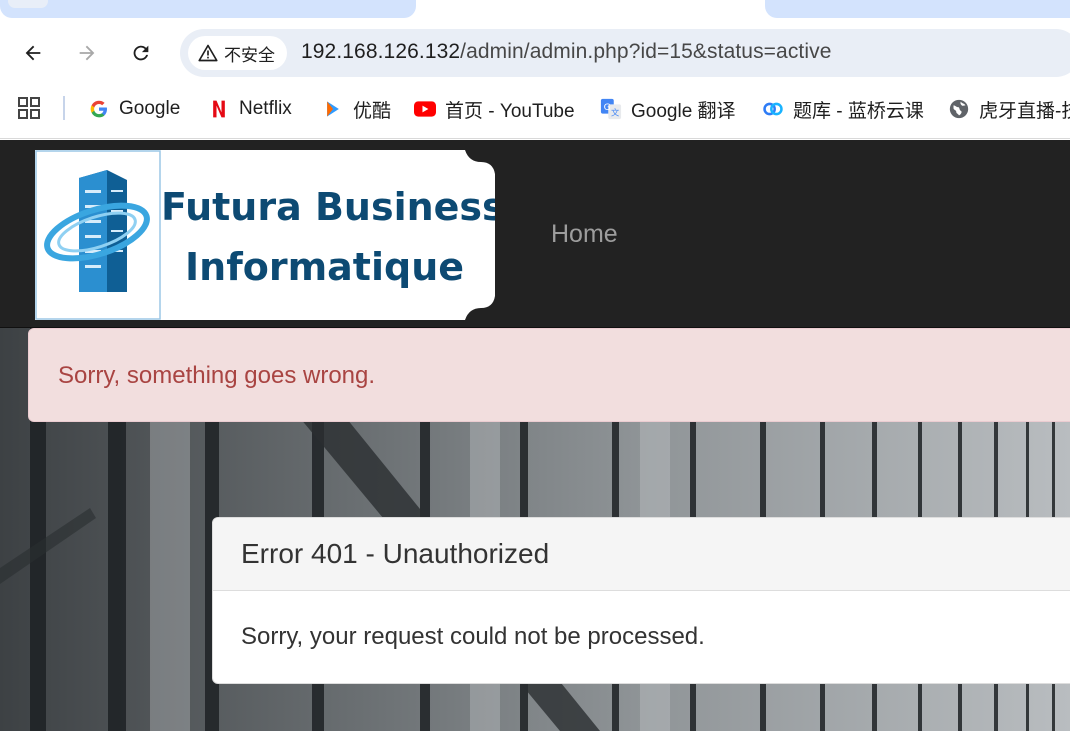 The width and height of the screenshot is (1070, 731). What do you see at coordinates (510, 111) in the screenshot?
I see `bookmark-label: 首页 - YouTube` at bounding box center [510, 111].